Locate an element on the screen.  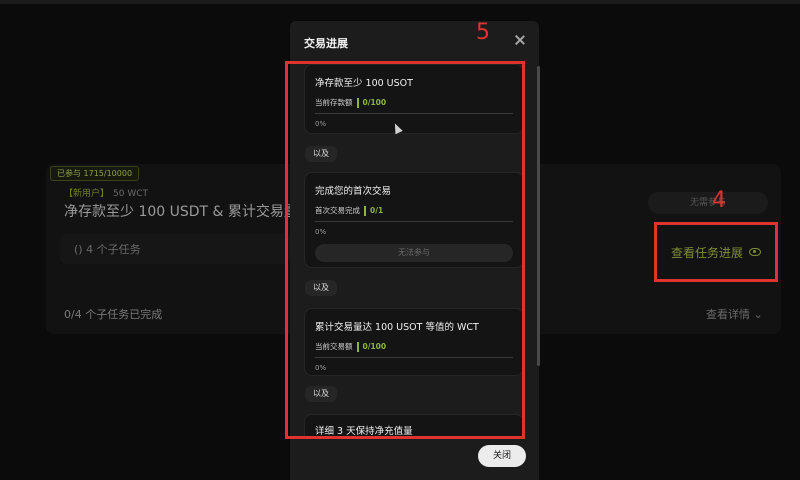
annotation-label-5: 5 is located at coordinates (483, 32).